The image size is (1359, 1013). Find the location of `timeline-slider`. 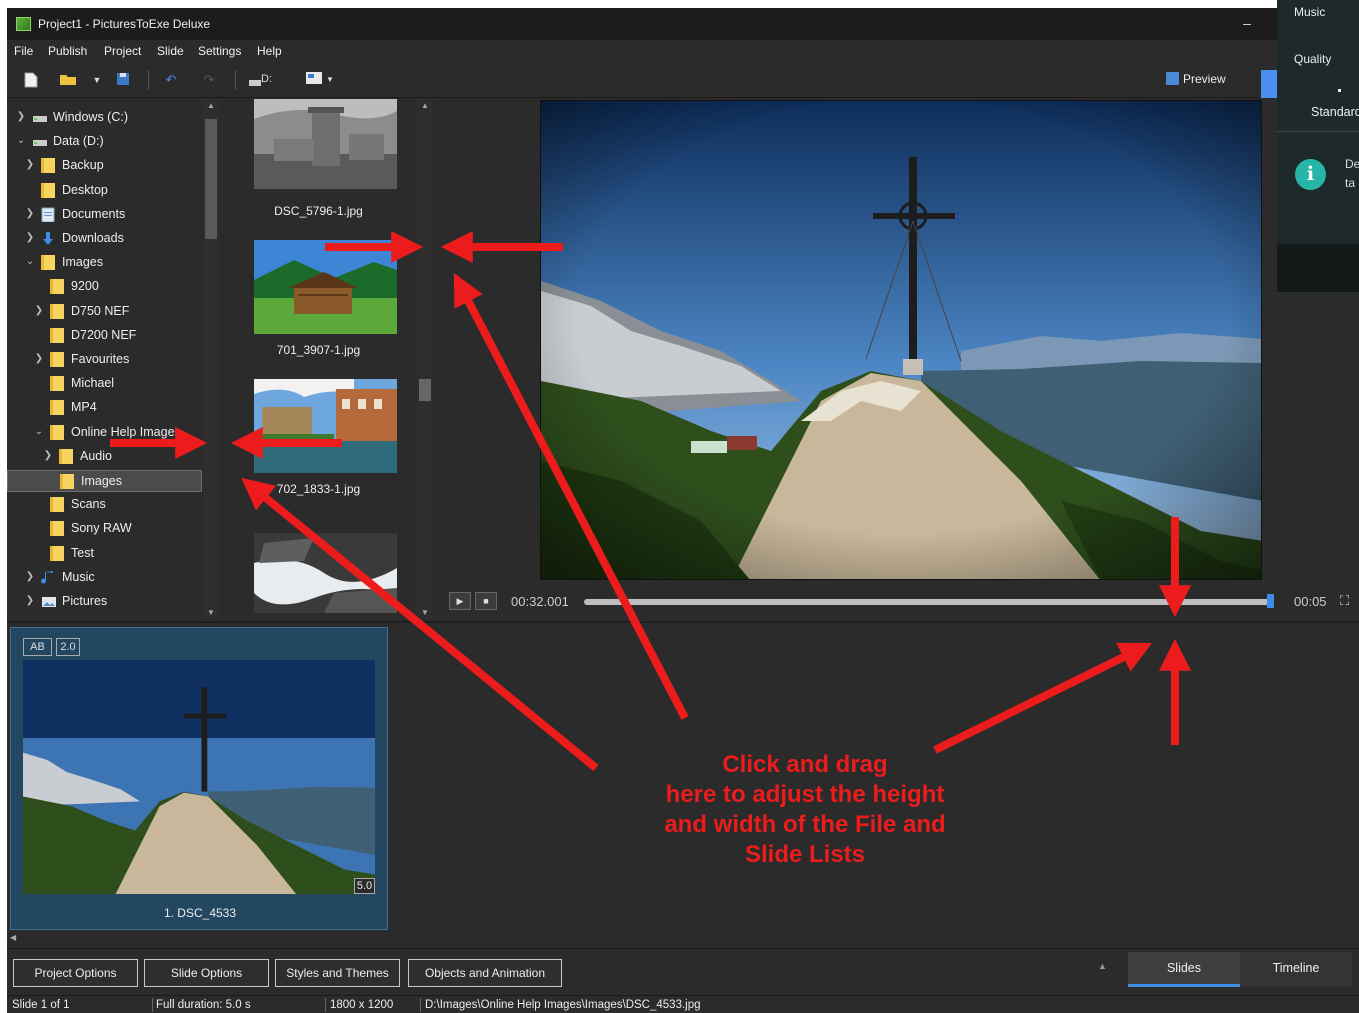

timeline-slider is located at coordinates (927, 602).